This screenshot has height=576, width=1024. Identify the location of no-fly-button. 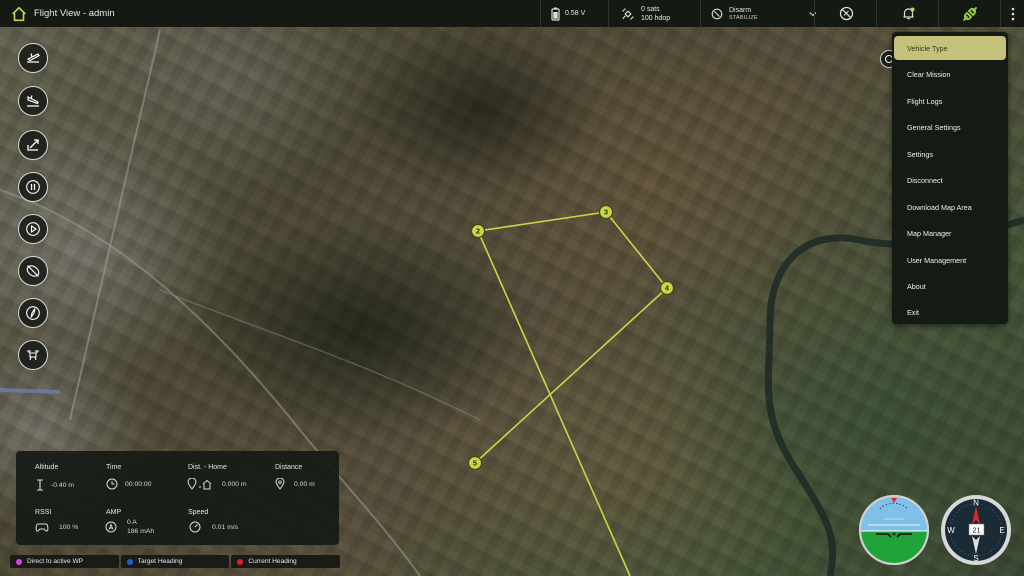
(845, 13).